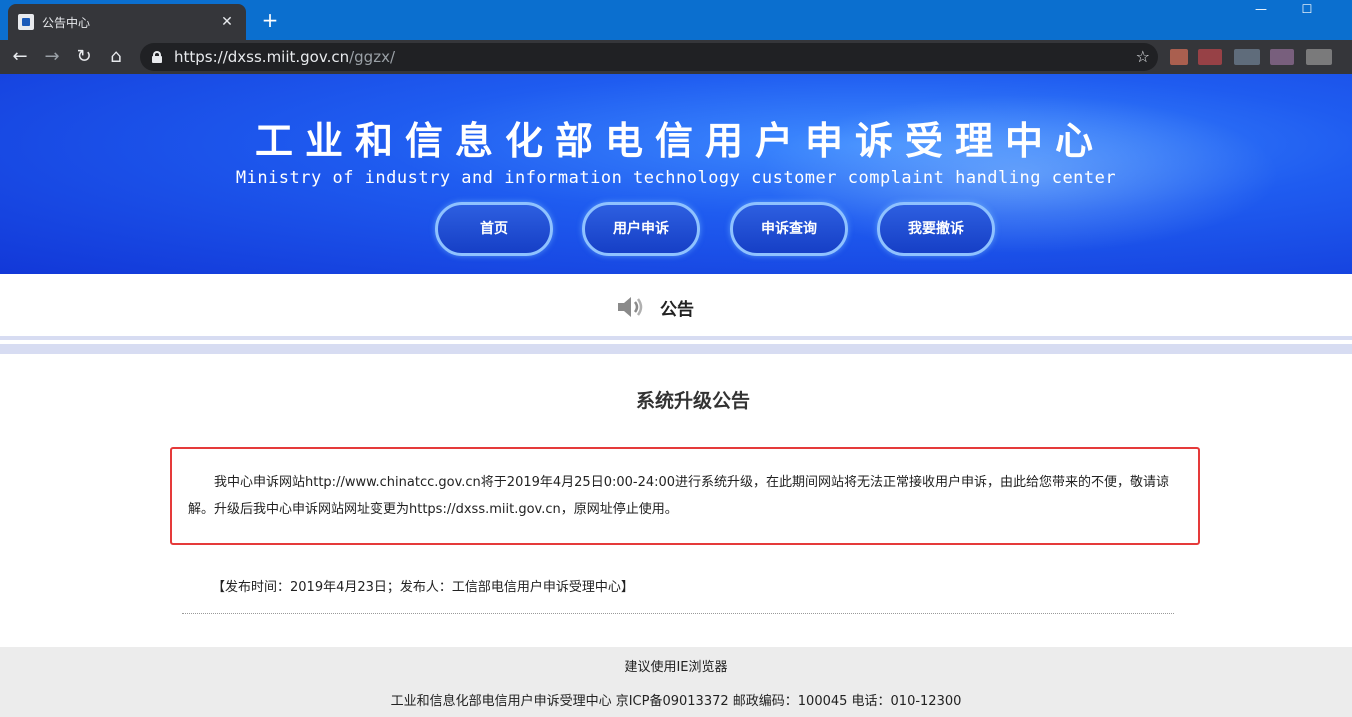 The height and width of the screenshot is (717, 1352). Describe the element at coordinates (127, 22) in the screenshot. I see `browser-tab: 公告中心 ✕` at that location.